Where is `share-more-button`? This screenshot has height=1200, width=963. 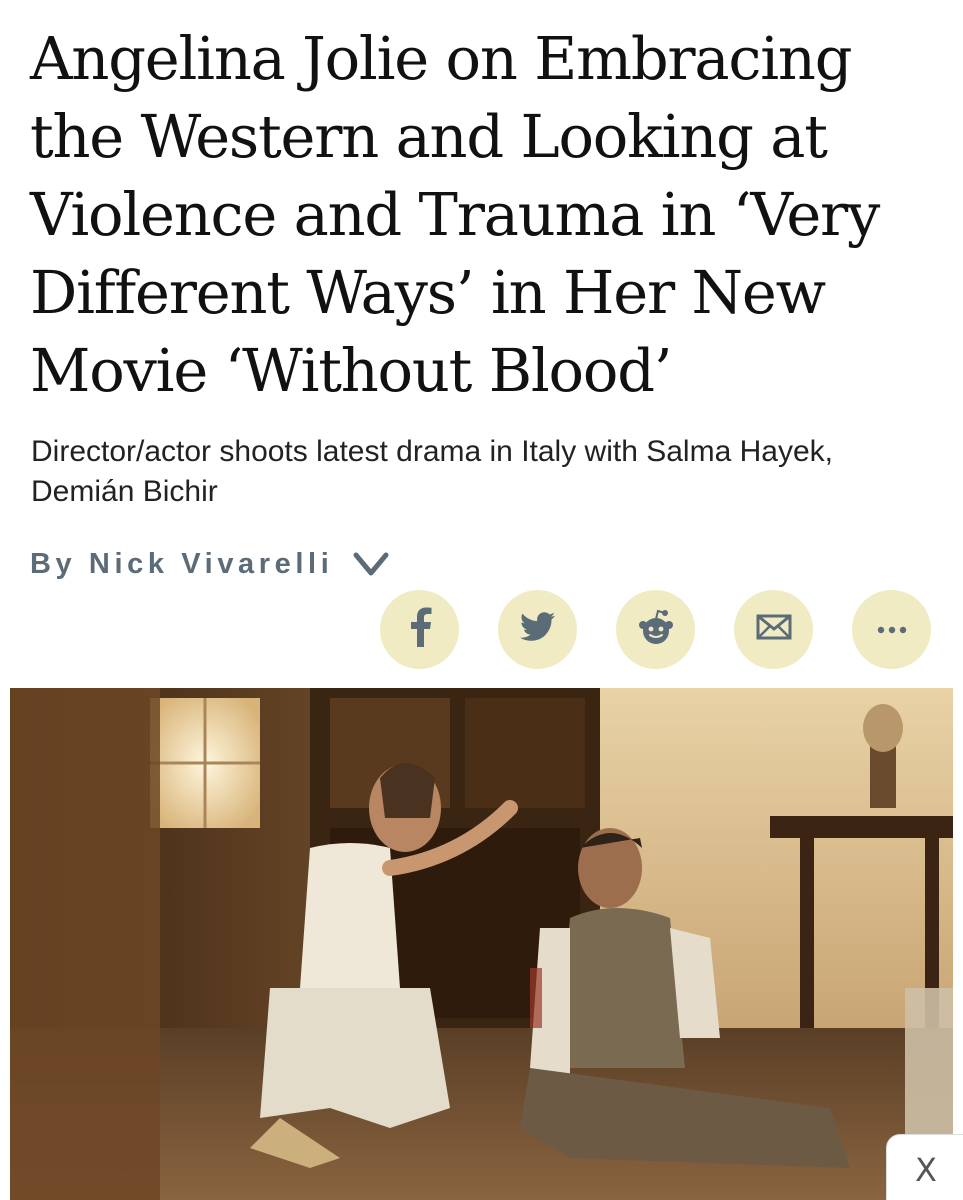 share-more-button is located at coordinates (891, 629).